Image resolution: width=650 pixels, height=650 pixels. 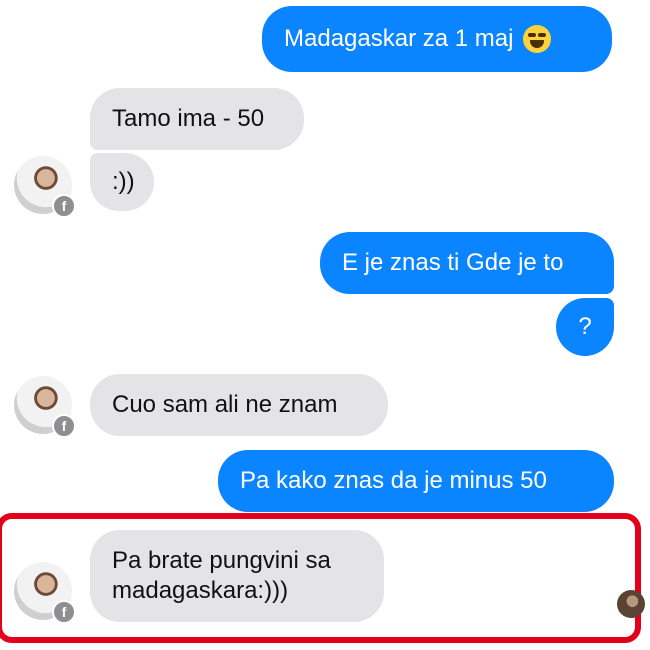 I want to click on message-bubble-outgoing: Madagaskar za 1 maj, so click(x=437, y=39).